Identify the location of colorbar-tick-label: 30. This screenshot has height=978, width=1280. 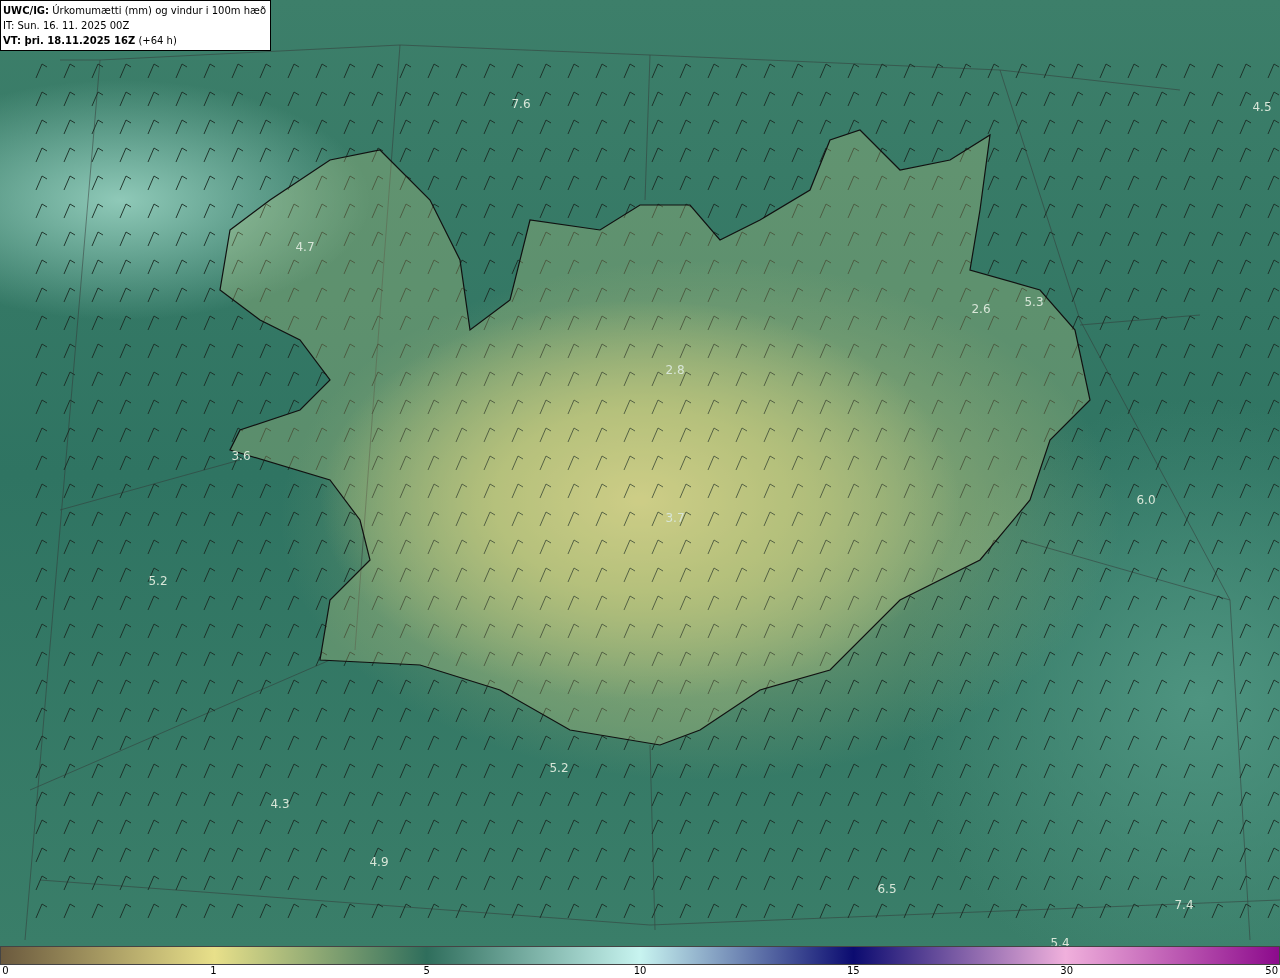
(1066, 971).